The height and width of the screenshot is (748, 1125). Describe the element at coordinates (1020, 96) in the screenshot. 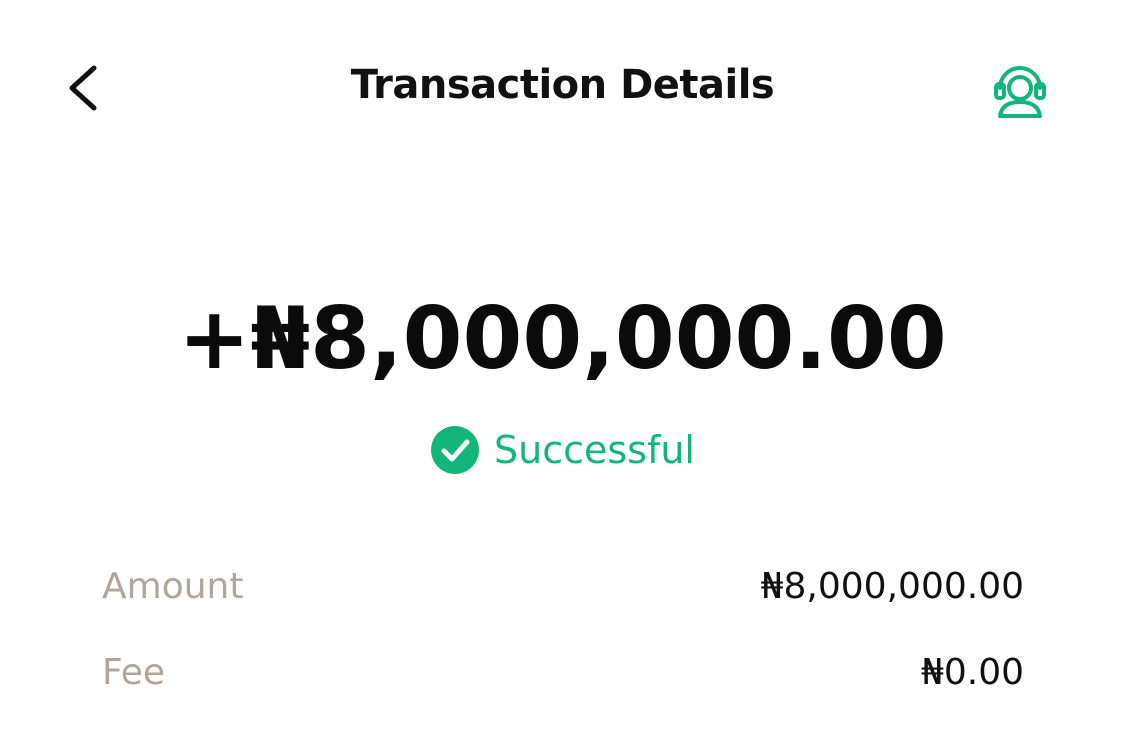

I see `customer-support-icon` at that location.